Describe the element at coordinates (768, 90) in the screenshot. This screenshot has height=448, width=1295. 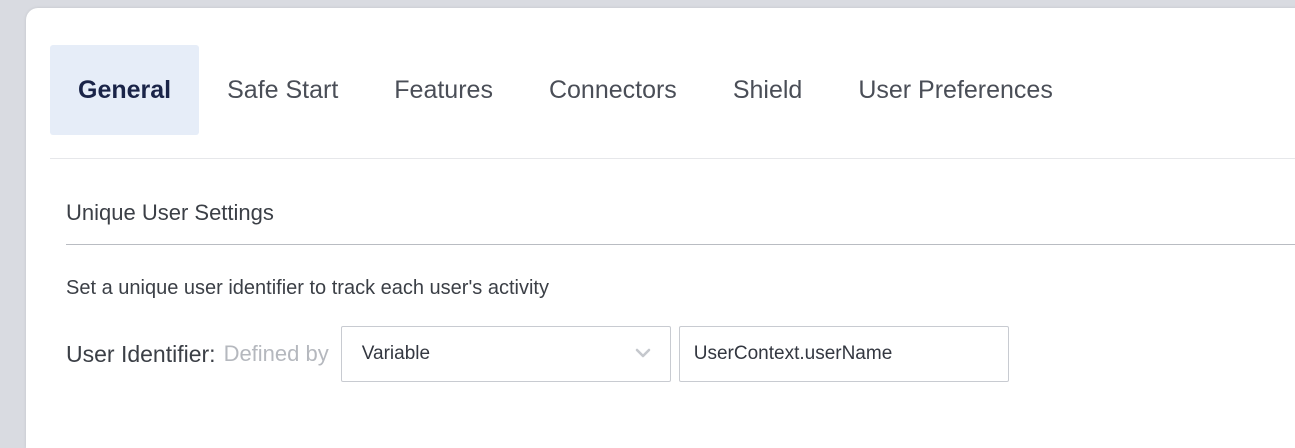
I see `tab-shield: Shield` at that location.